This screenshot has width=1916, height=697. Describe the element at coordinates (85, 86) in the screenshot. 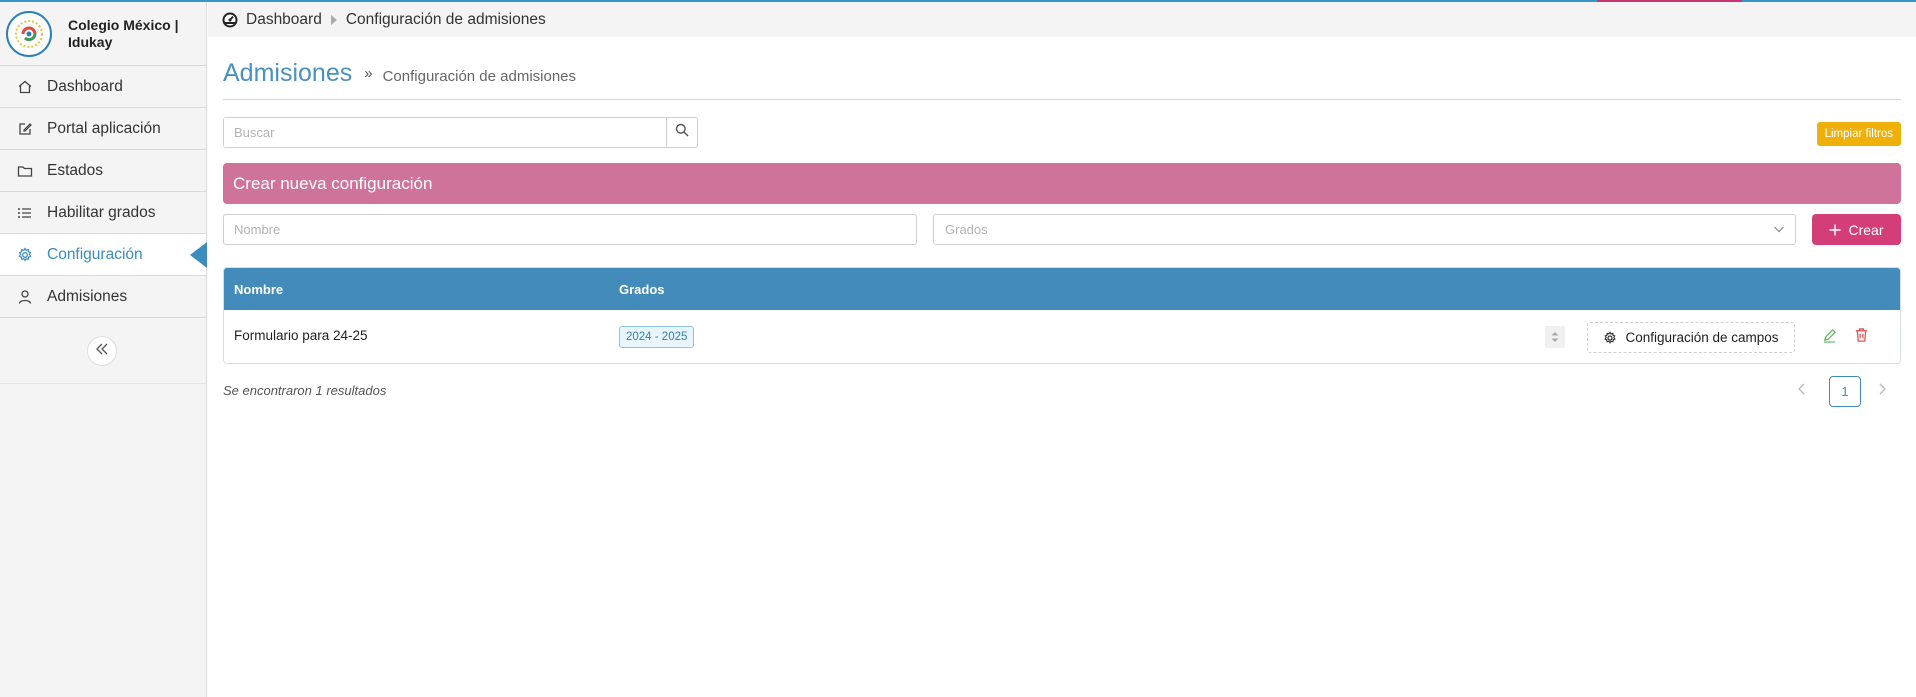

I see `sidebar-item-label: Dashboard` at that location.